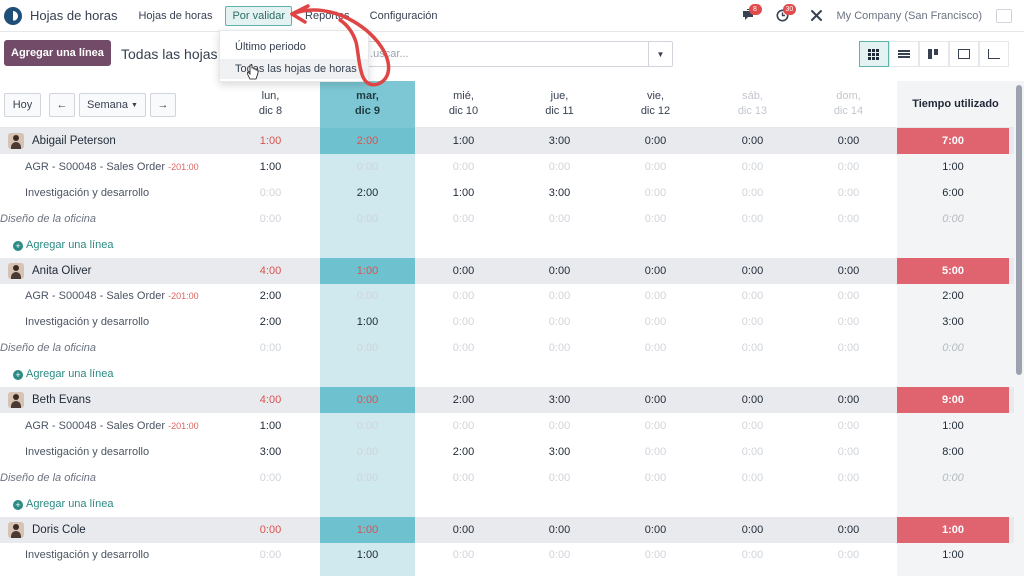 The image size is (1024, 576). Describe the element at coordinates (73, 15) in the screenshot. I see `app-name: Hojas de horas` at that location.